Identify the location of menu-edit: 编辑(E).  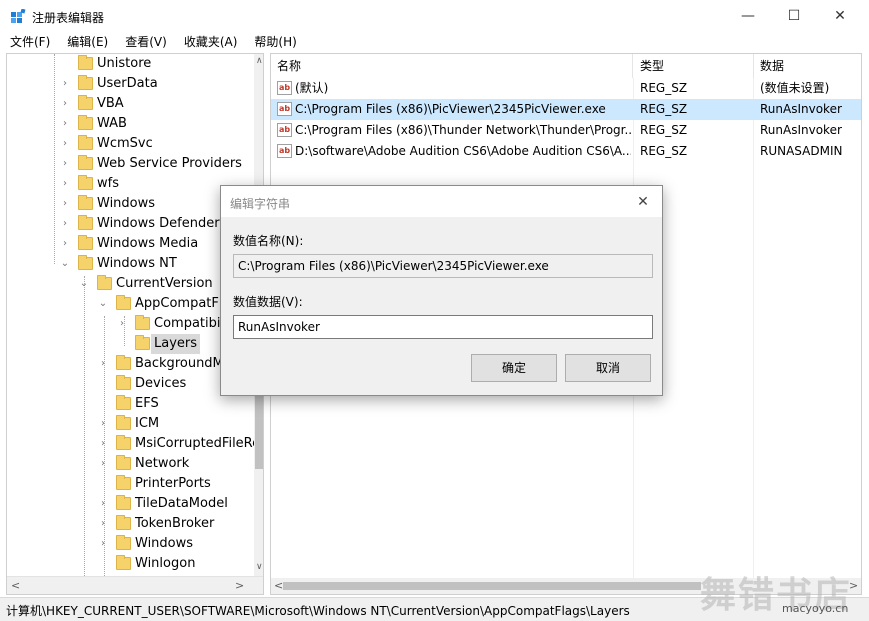
(86, 42).